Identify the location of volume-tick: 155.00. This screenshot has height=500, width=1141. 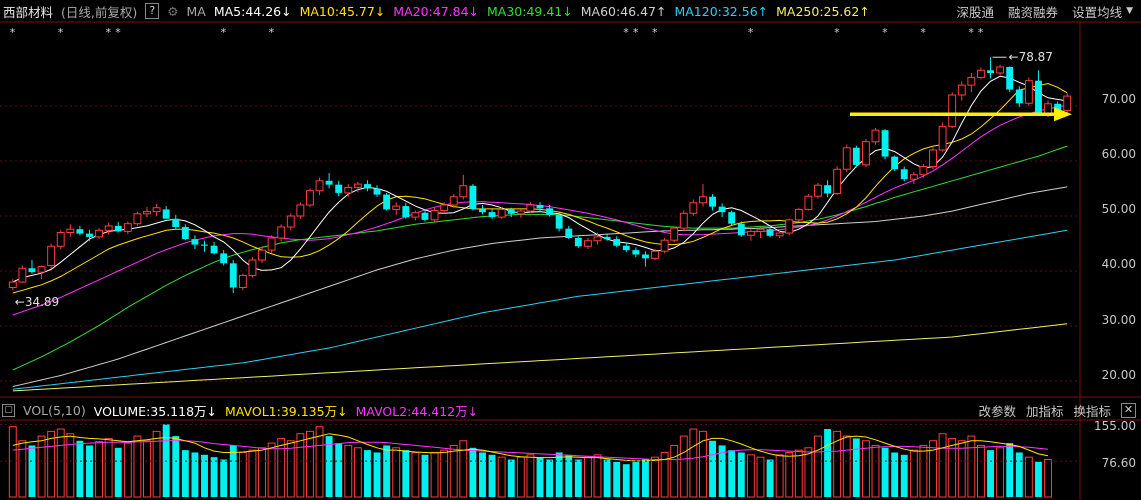
(1115, 426).